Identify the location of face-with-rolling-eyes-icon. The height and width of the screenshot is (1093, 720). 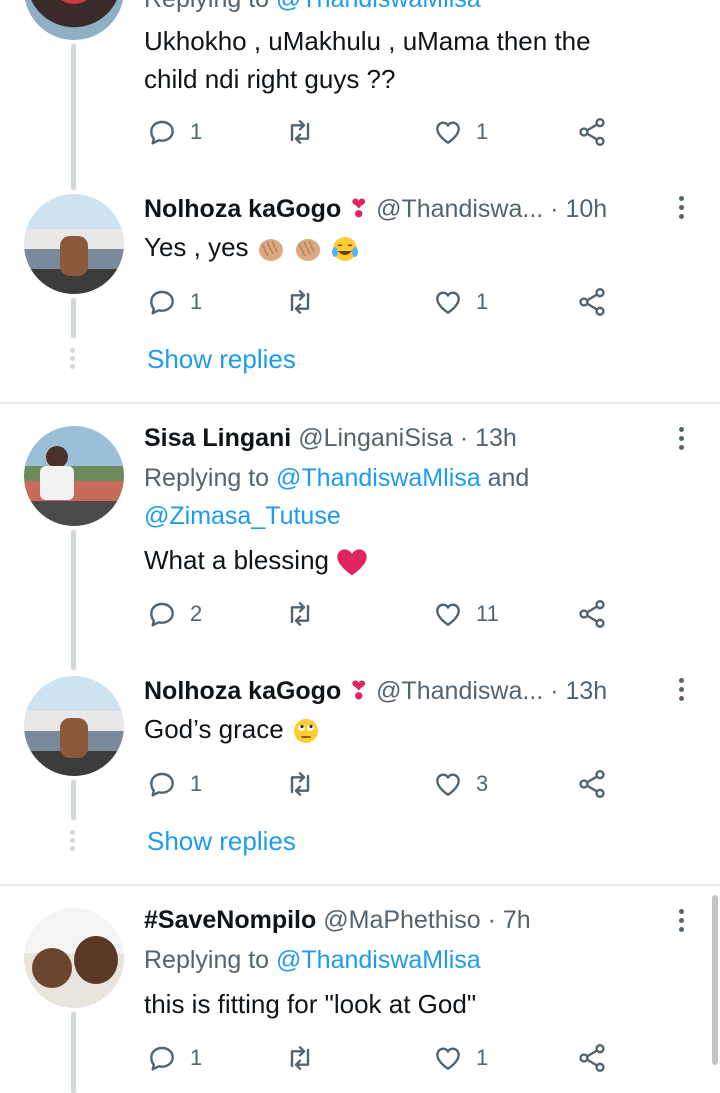
(305, 731).